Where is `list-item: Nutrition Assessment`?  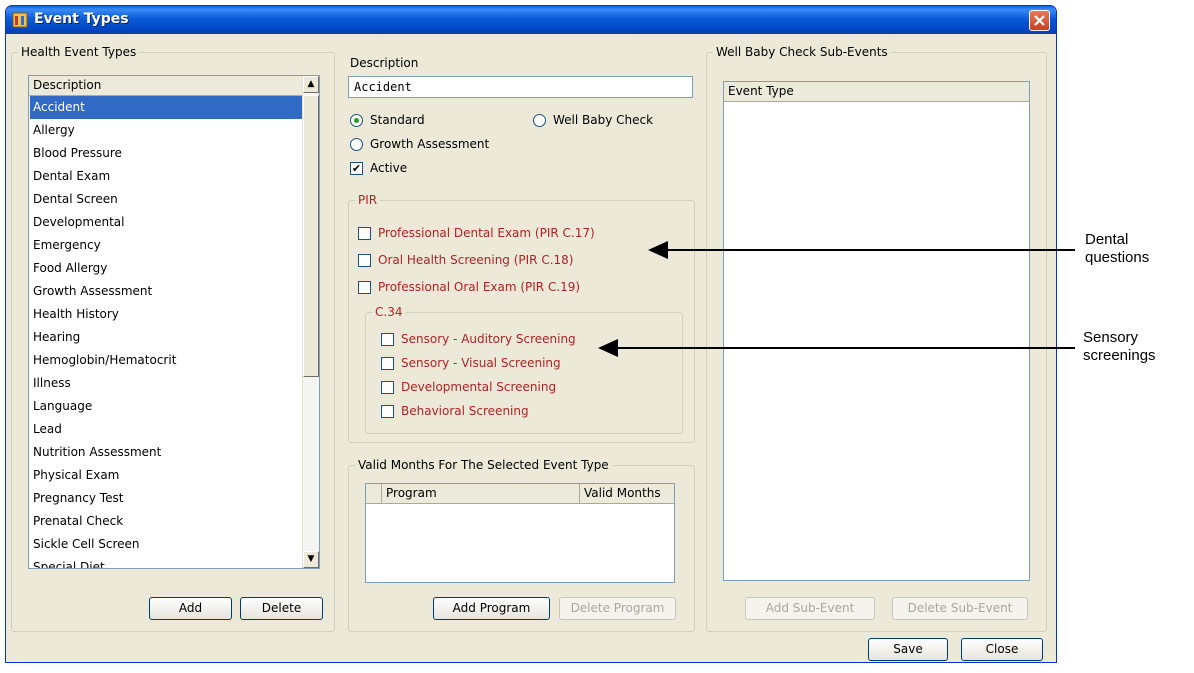
list-item: Nutrition Assessment is located at coordinates (166, 452).